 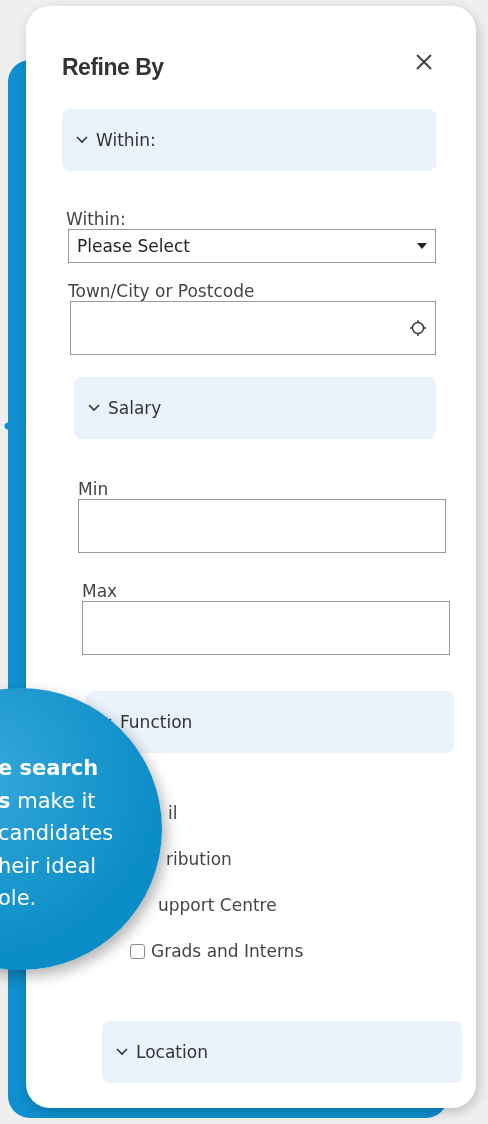 I want to click on section-header: Function, so click(x=270, y=722).